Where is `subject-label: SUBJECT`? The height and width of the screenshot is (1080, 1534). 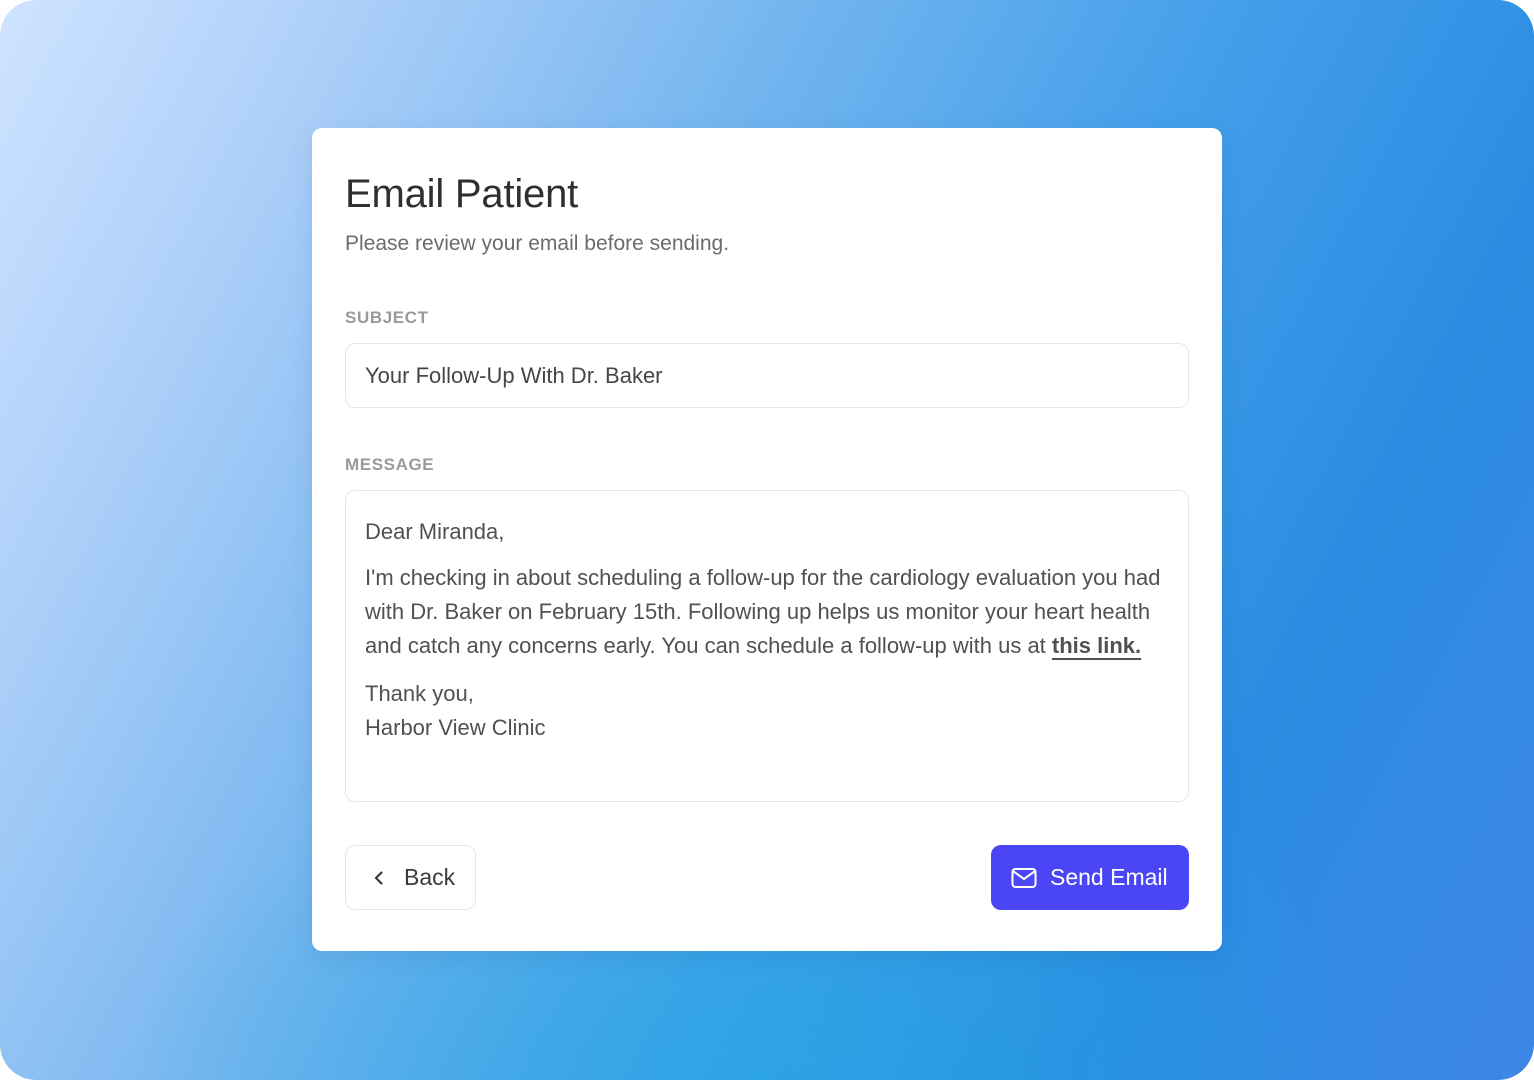 subject-label: SUBJECT is located at coordinates (387, 317).